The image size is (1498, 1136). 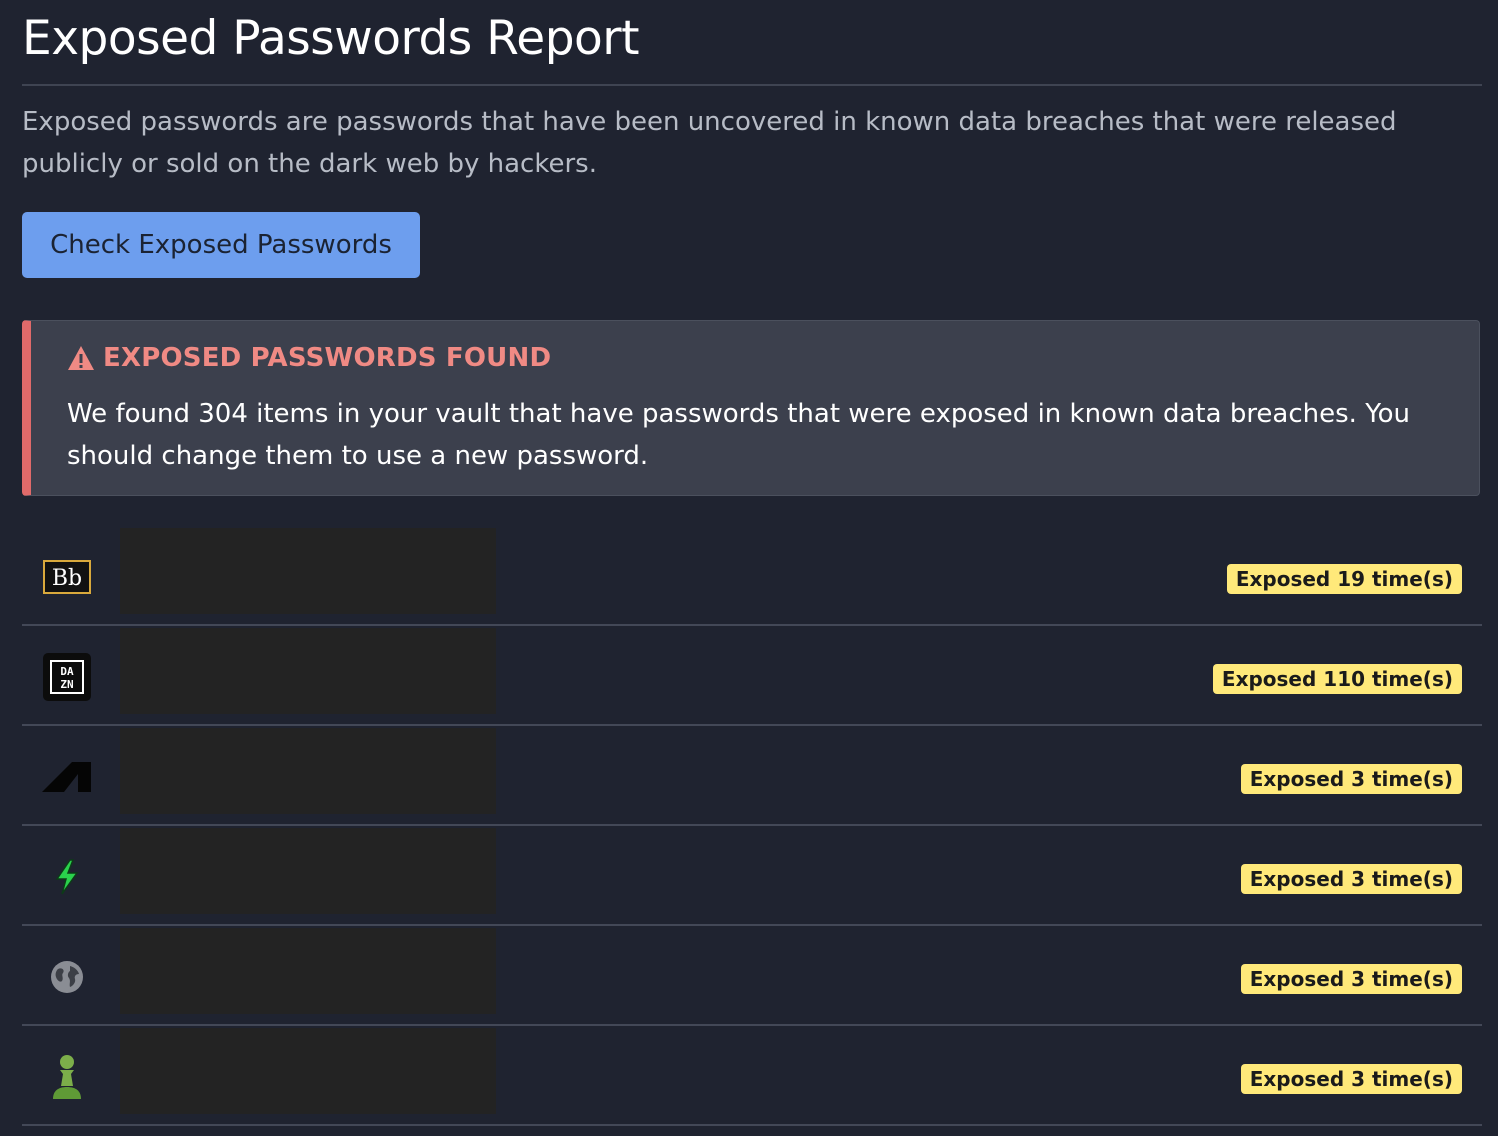 What do you see at coordinates (81, 358) in the screenshot?
I see `warning-icon` at bounding box center [81, 358].